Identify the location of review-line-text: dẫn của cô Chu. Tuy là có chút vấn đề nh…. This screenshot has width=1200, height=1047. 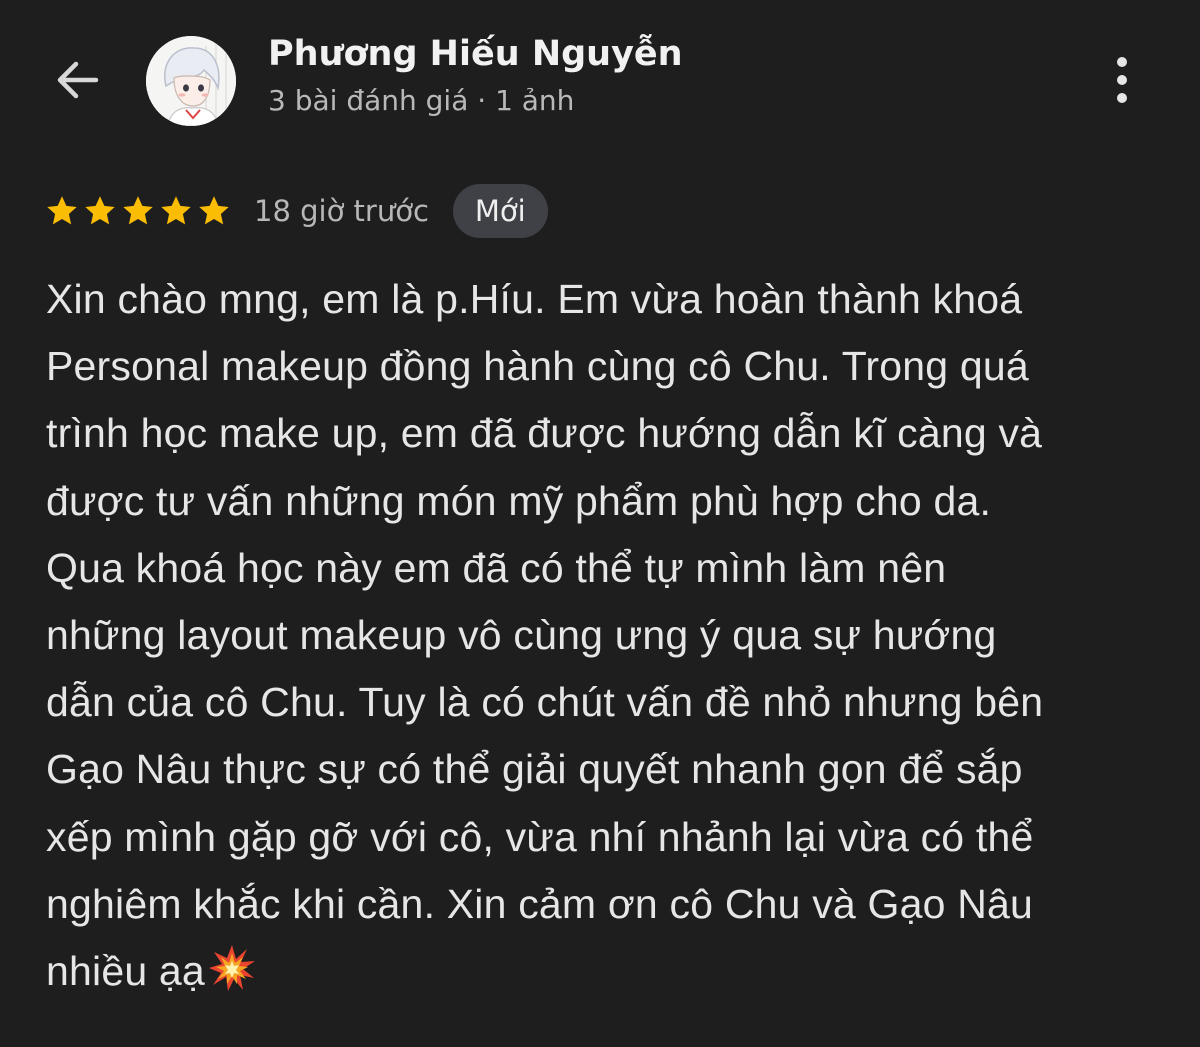
(545, 702).